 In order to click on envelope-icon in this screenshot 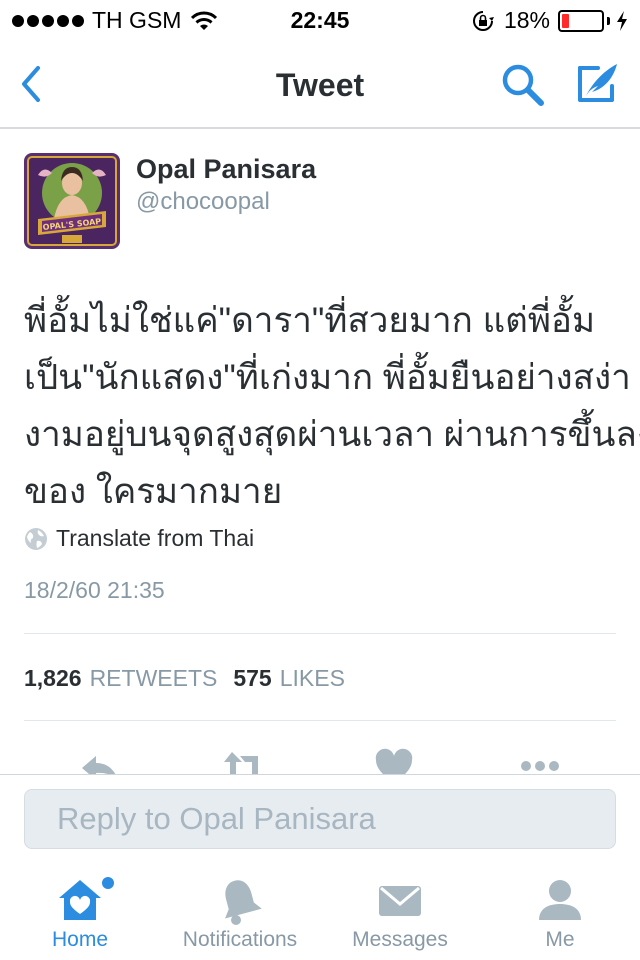, I will do `click(400, 901)`.